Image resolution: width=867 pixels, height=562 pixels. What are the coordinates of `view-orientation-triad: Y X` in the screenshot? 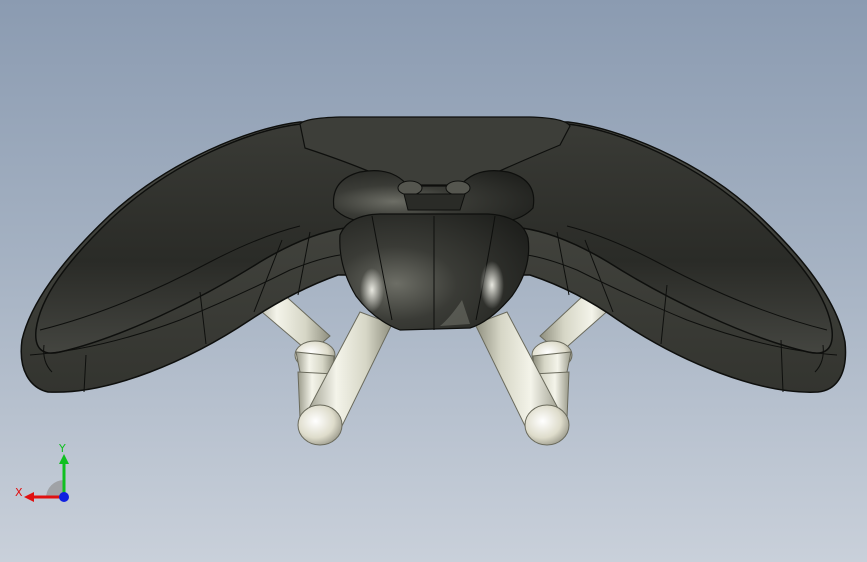 It's located at (42, 472).